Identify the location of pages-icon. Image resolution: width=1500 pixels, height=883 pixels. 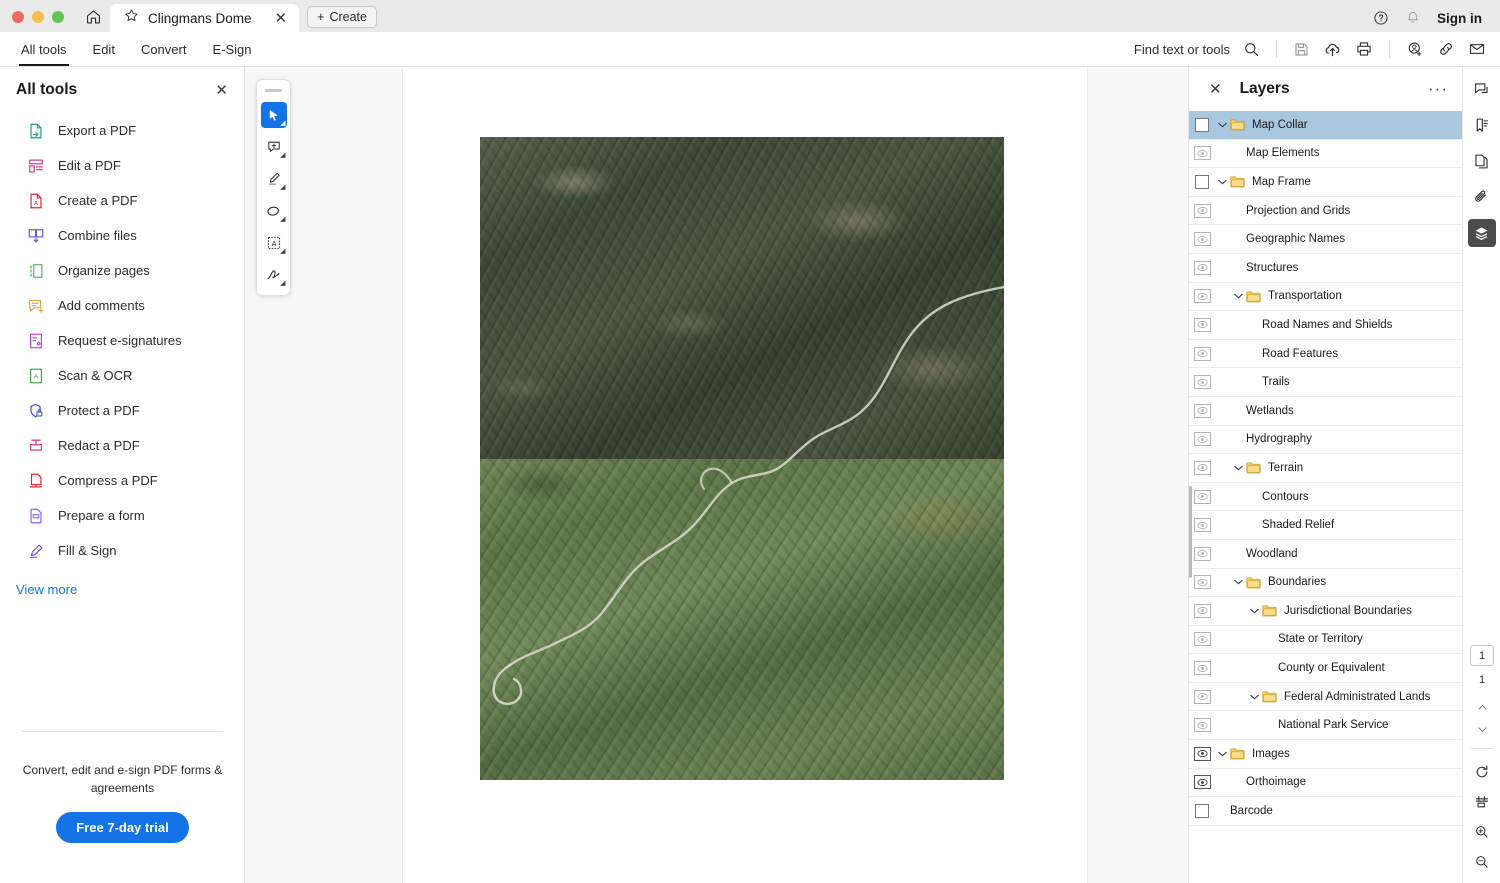
(1482, 161).